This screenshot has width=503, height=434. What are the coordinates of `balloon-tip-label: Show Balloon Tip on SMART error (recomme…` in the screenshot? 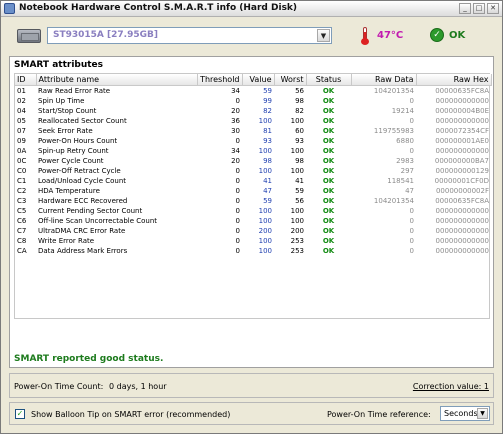 It's located at (130, 414).